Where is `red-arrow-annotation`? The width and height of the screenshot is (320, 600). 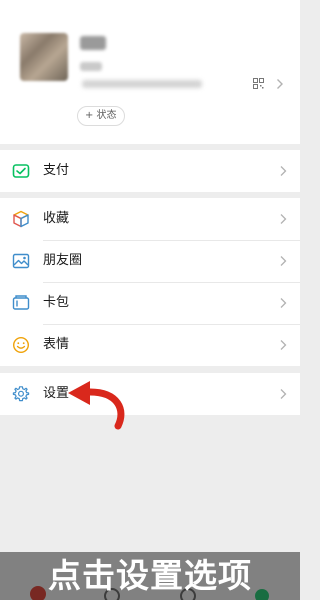 red-arrow-annotation is located at coordinates (96, 405).